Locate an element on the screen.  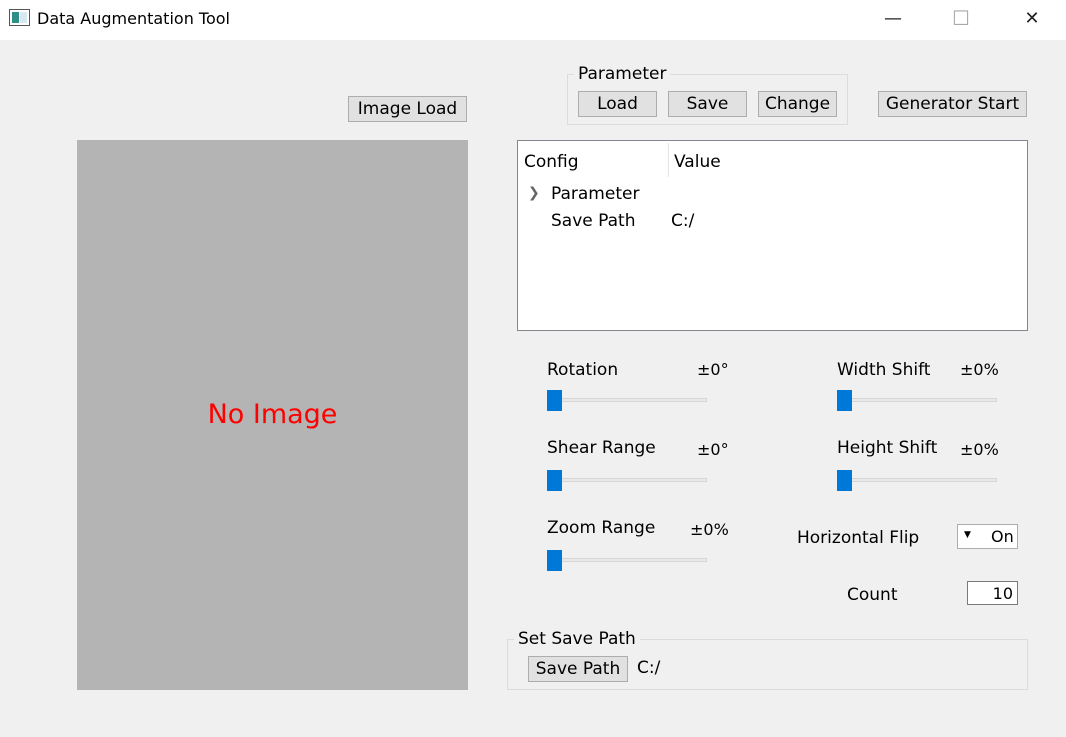
rotation-value: ±0° is located at coordinates (713, 369).